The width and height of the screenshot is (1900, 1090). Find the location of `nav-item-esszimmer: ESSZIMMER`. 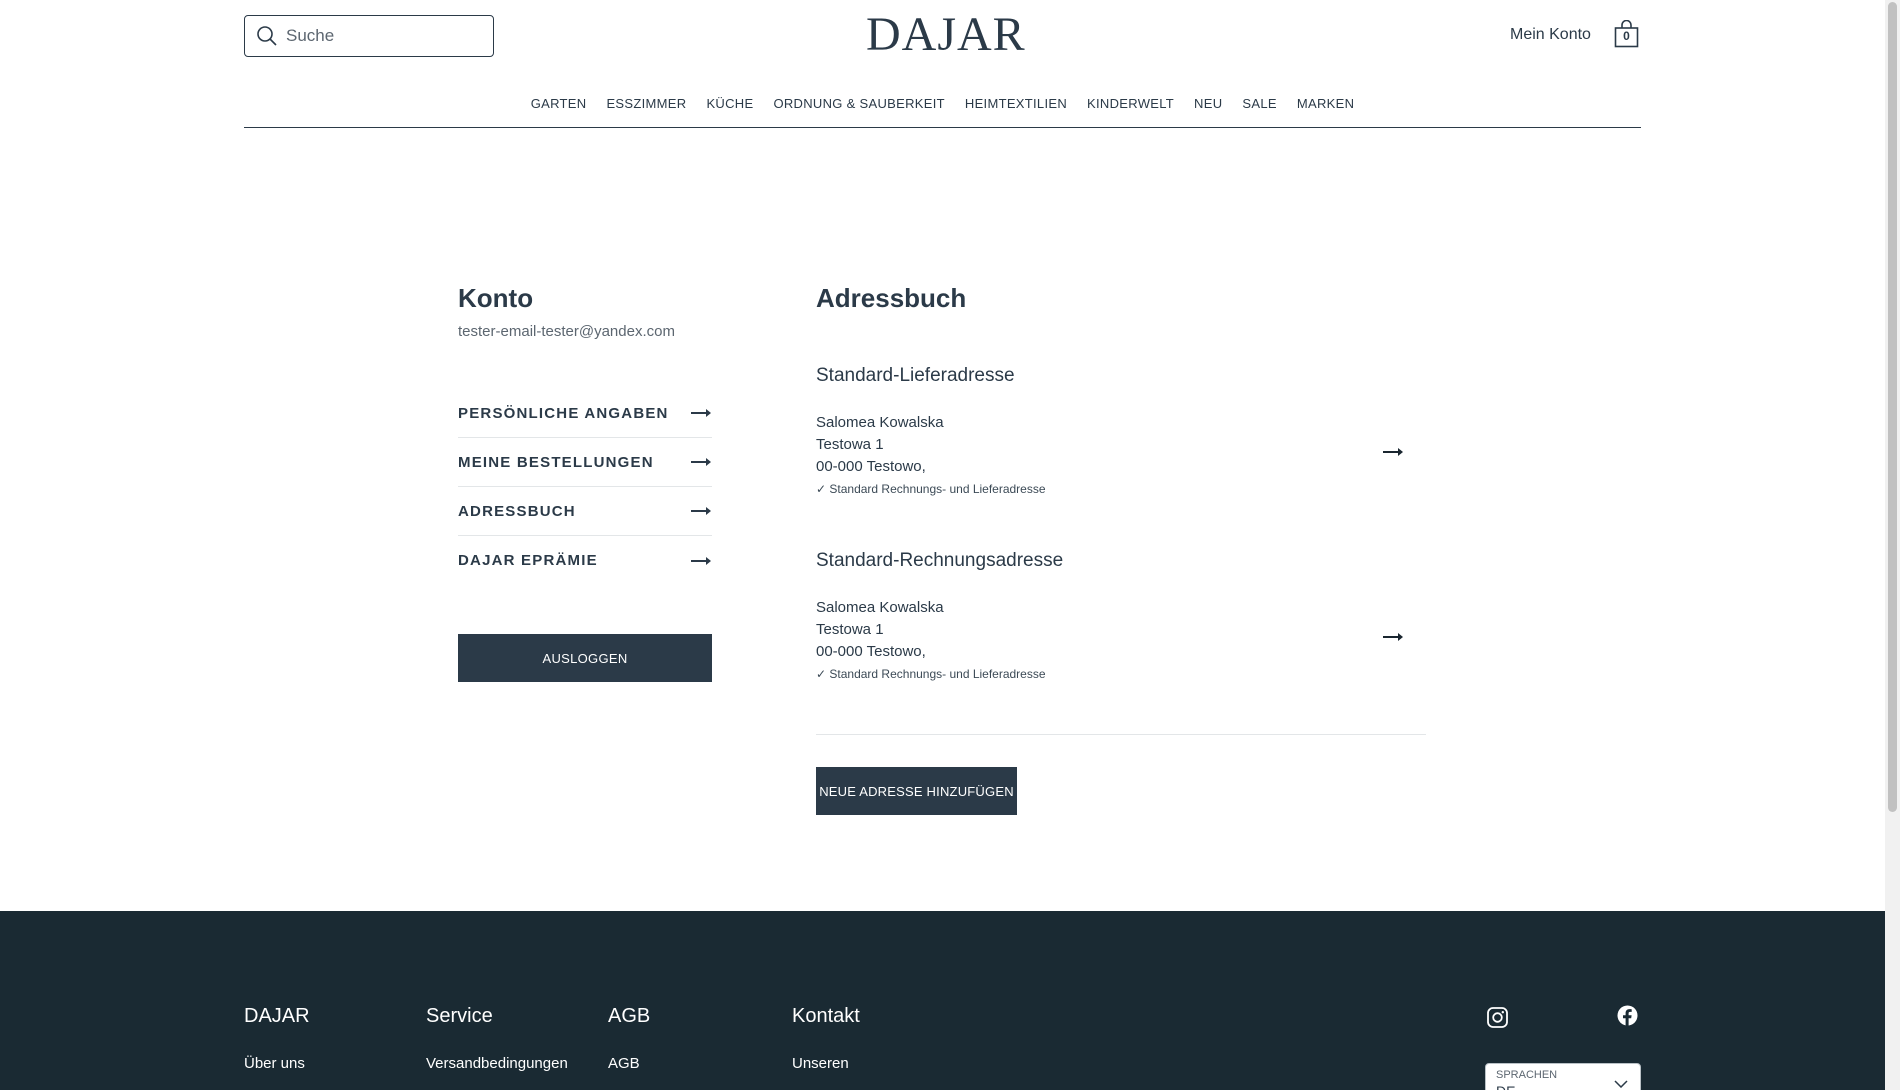

nav-item-esszimmer: ESSZIMMER is located at coordinates (646, 102).